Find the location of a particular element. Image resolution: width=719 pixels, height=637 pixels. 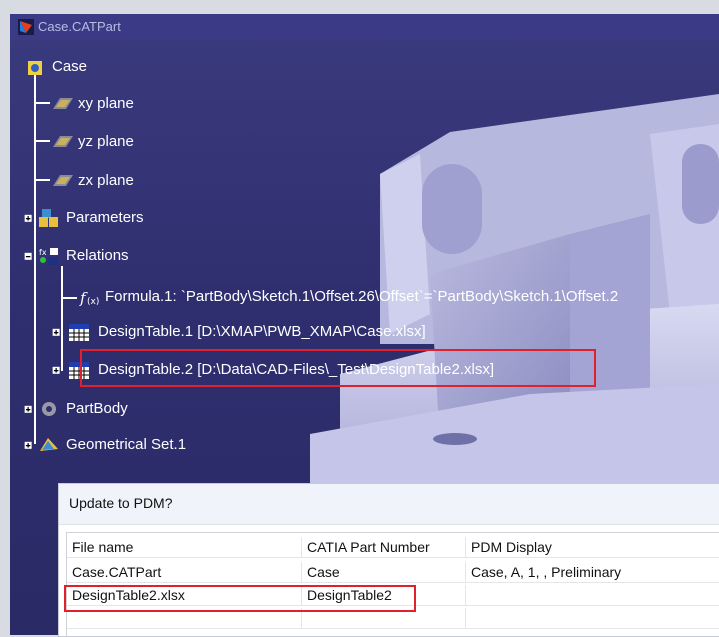

svg-text: (x) is located at coordinates (93, 302).